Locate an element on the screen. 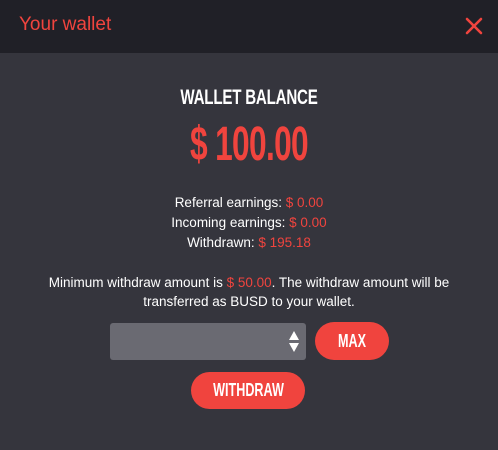 The height and width of the screenshot is (450, 498). referral-earnings-row: Referral earnings: $ 0.00 is located at coordinates (249, 203).